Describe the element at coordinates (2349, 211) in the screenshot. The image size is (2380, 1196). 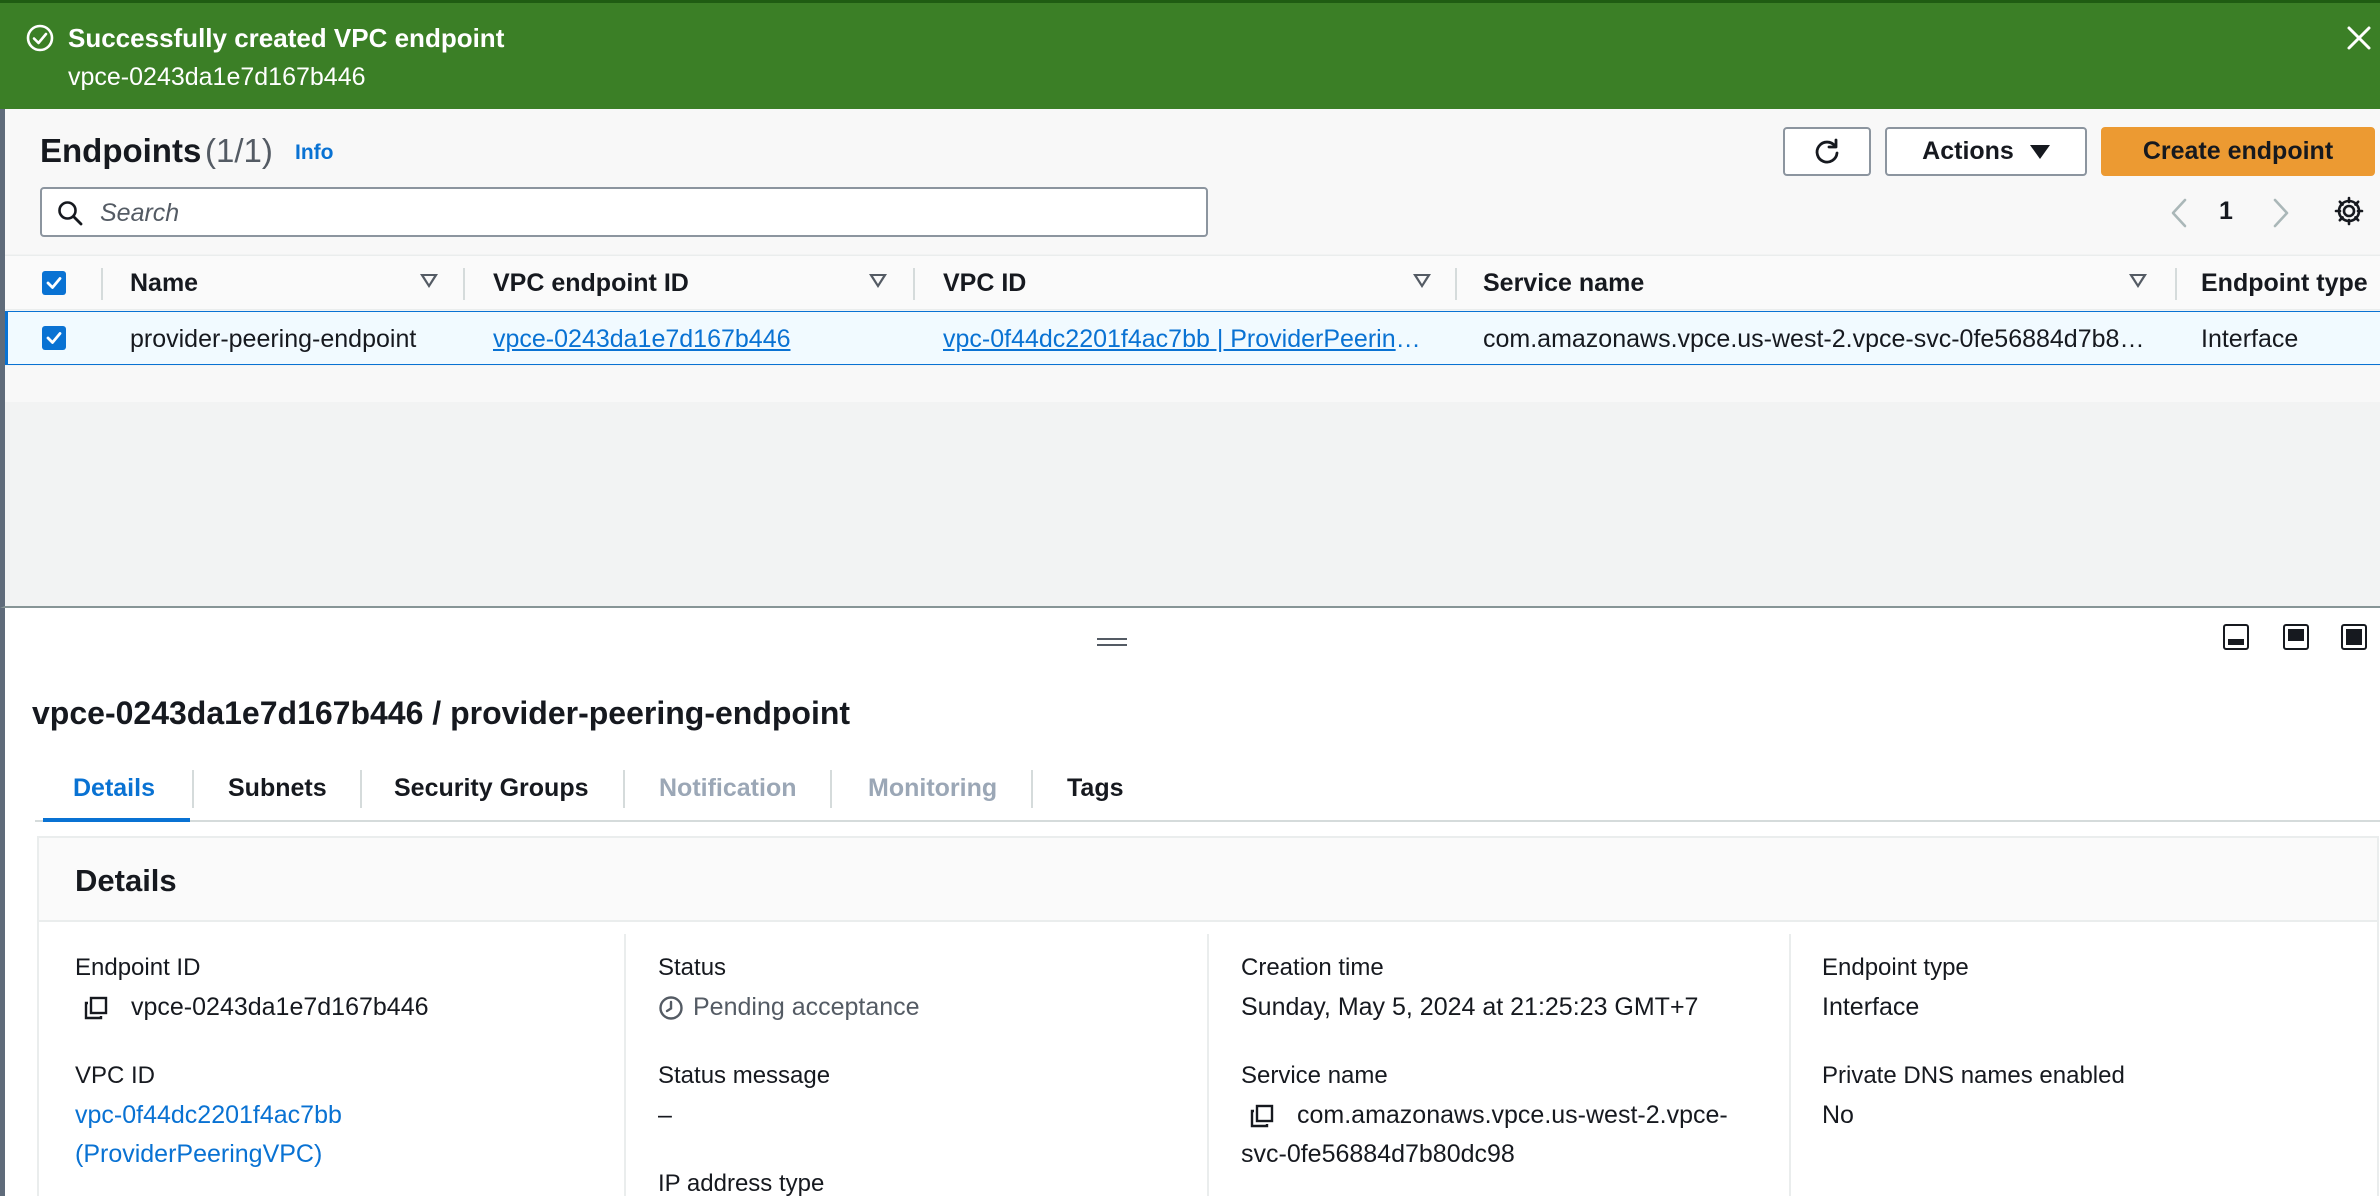
I see `gear-icon` at that location.